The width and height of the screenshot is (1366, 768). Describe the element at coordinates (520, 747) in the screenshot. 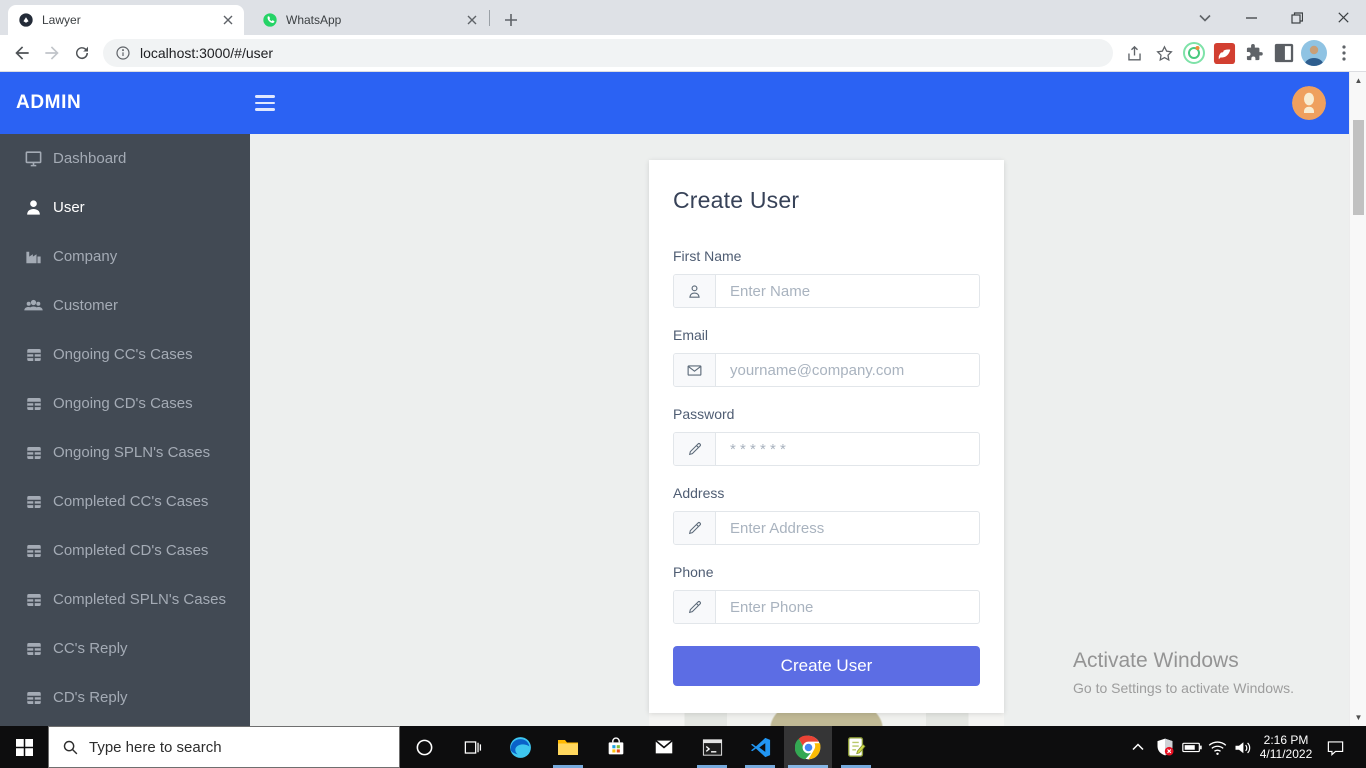

I see `edge-icon` at that location.